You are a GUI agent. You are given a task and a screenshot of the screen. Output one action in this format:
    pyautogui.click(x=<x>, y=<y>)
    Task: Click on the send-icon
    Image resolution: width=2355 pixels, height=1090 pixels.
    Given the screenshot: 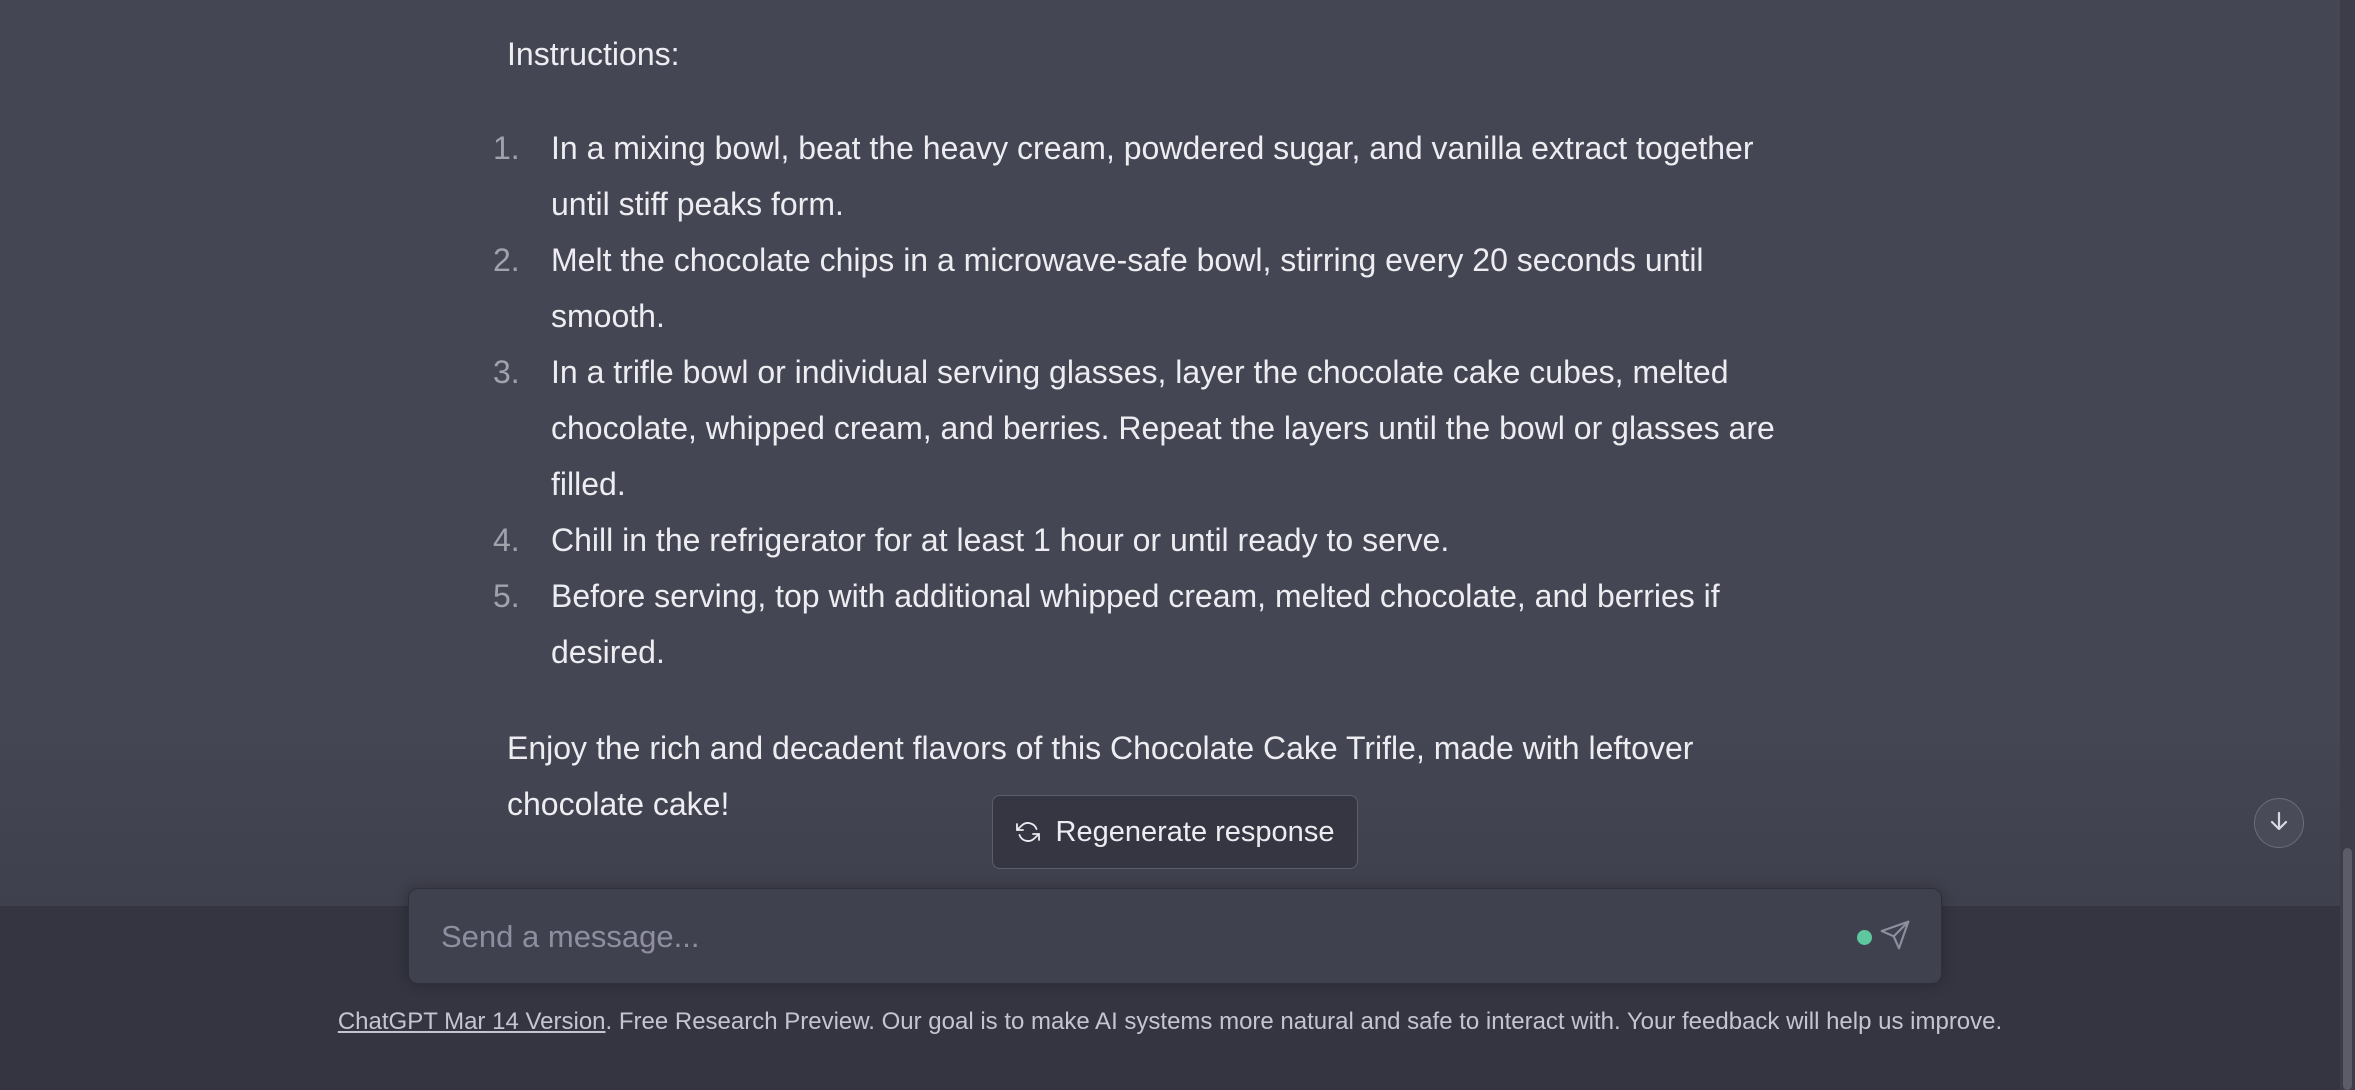 What is the action you would take?
    pyautogui.click(x=1895, y=937)
    